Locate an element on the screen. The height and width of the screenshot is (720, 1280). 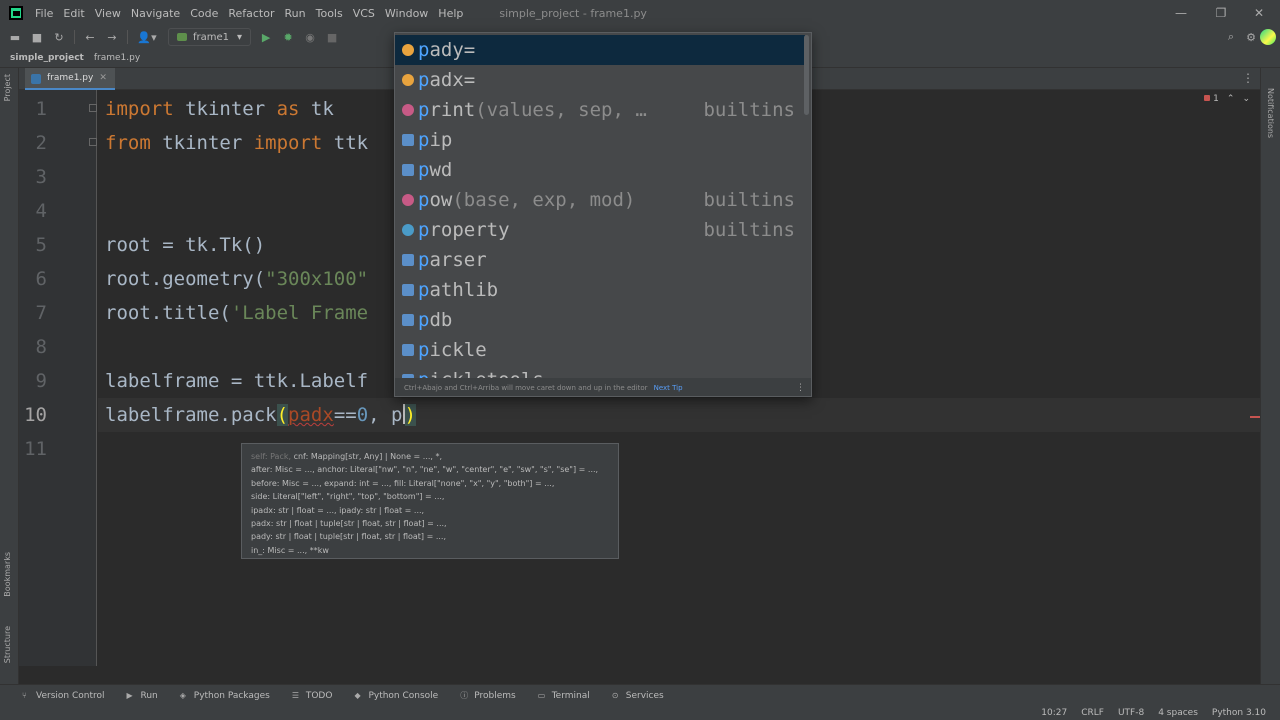
sync-icon: ↻ is located at coordinates (59, 37).